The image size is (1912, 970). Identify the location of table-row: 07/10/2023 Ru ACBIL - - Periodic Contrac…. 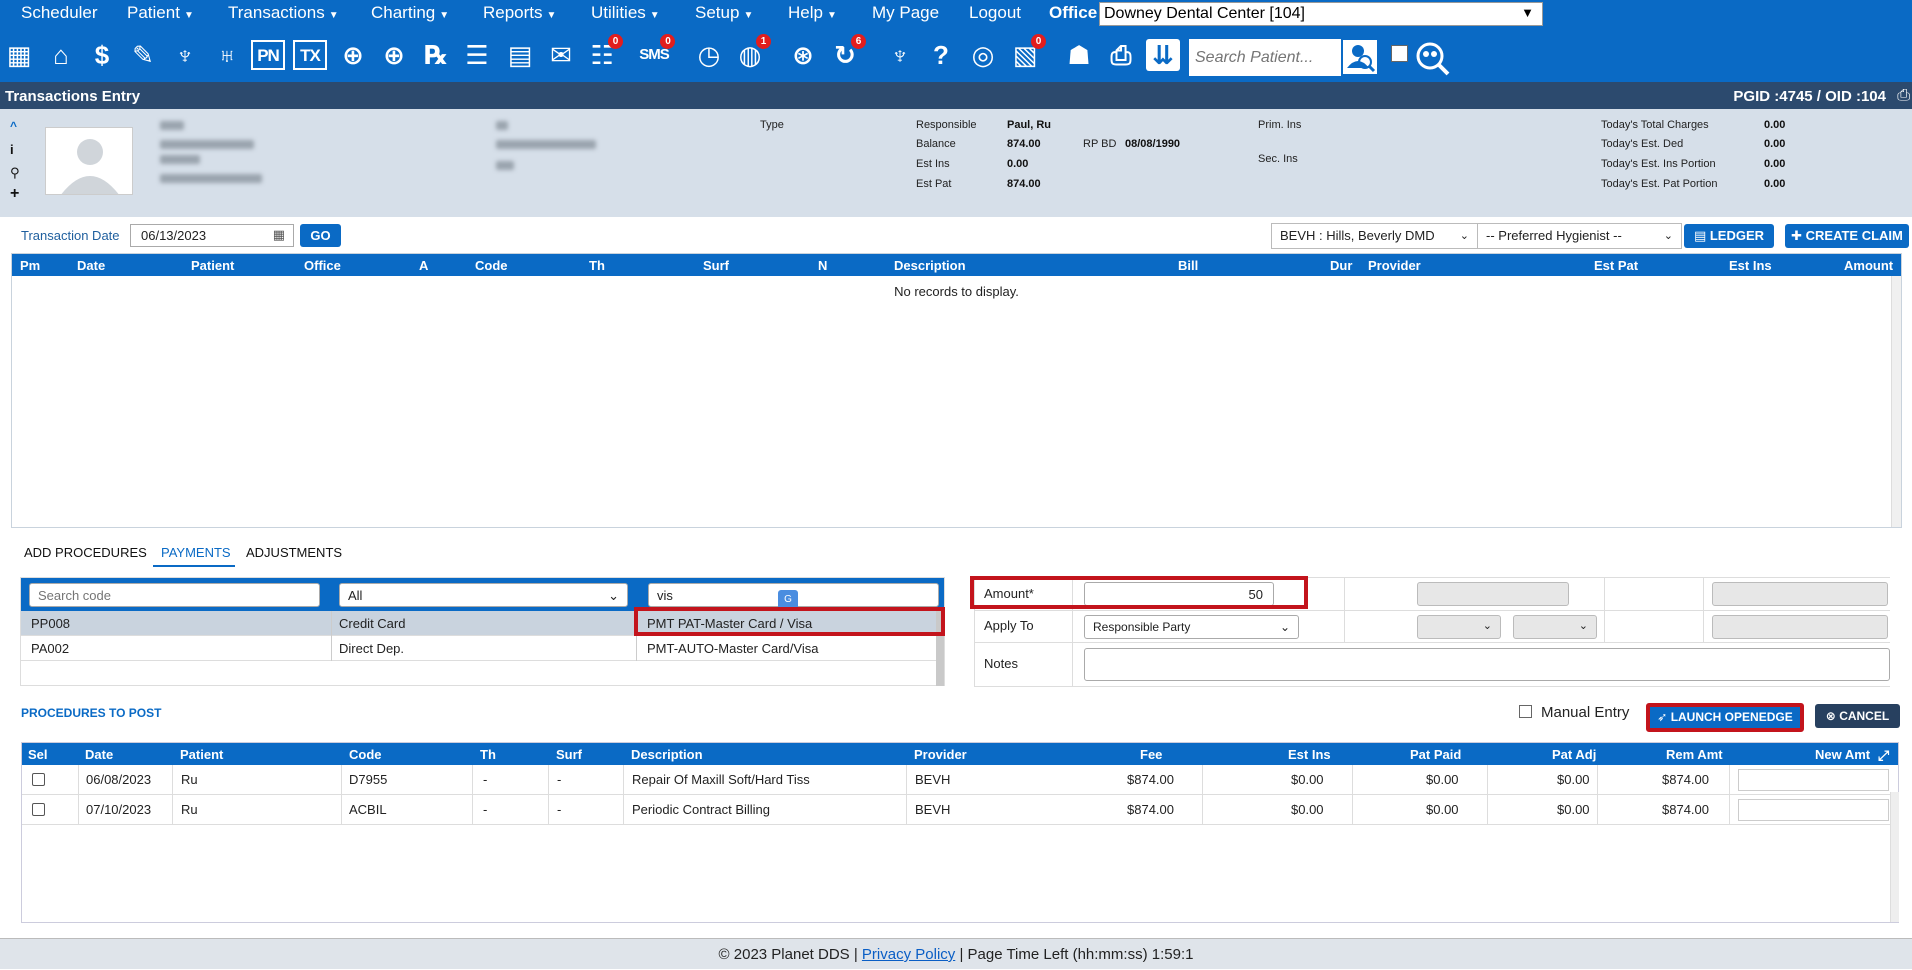
(960, 810).